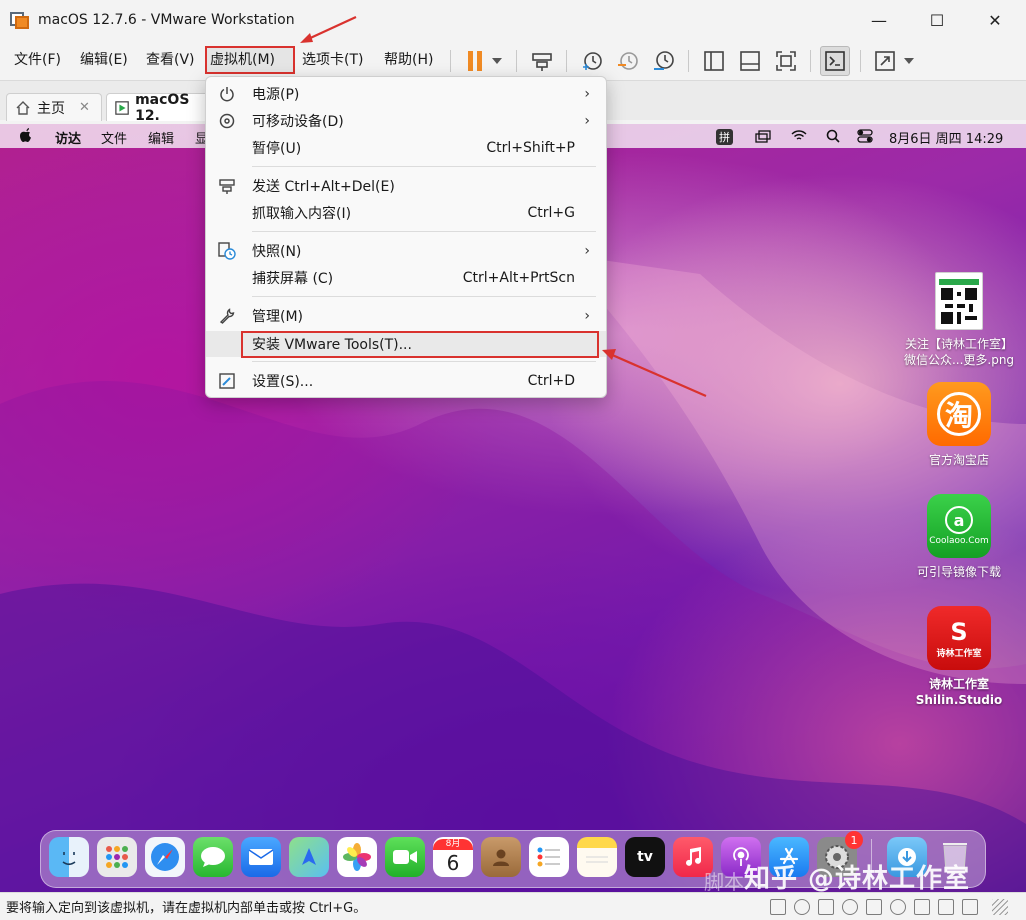 The image size is (1026, 920). I want to click on message-log-icon, so click(970, 907).